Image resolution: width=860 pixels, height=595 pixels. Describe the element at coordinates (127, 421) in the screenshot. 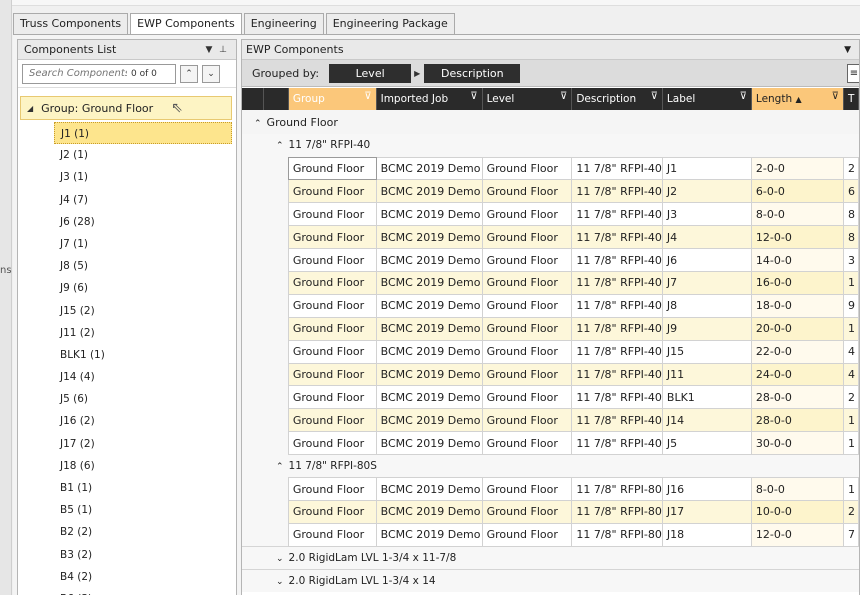

I see `tree-item: J16 (2)` at that location.